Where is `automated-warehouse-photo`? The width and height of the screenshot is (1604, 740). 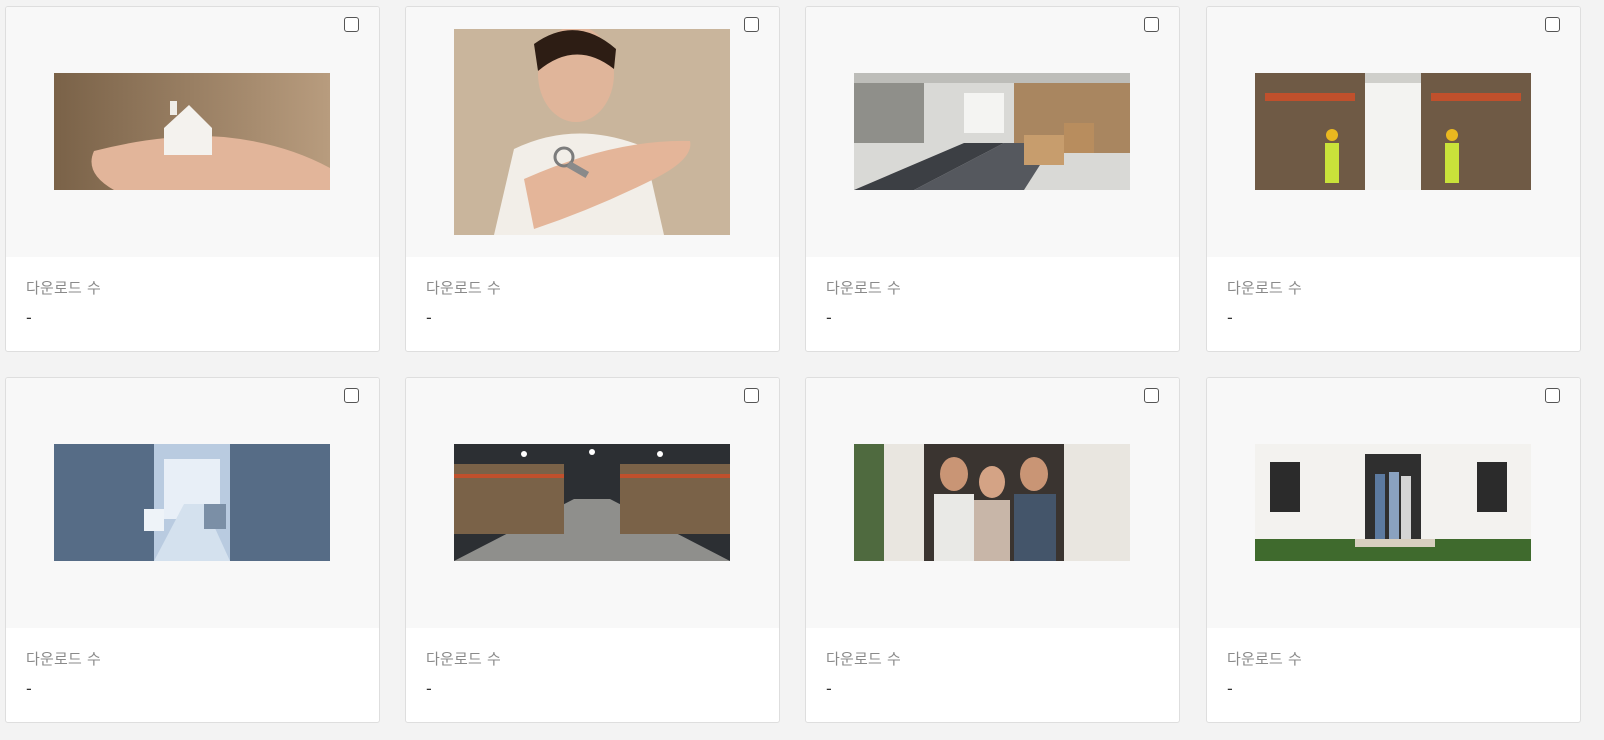 automated-warehouse-photo is located at coordinates (192, 502).